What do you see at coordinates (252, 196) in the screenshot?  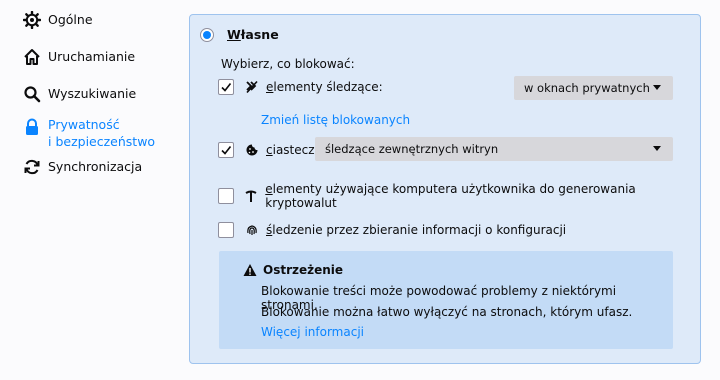 I see `pickaxe-icon` at bounding box center [252, 196].